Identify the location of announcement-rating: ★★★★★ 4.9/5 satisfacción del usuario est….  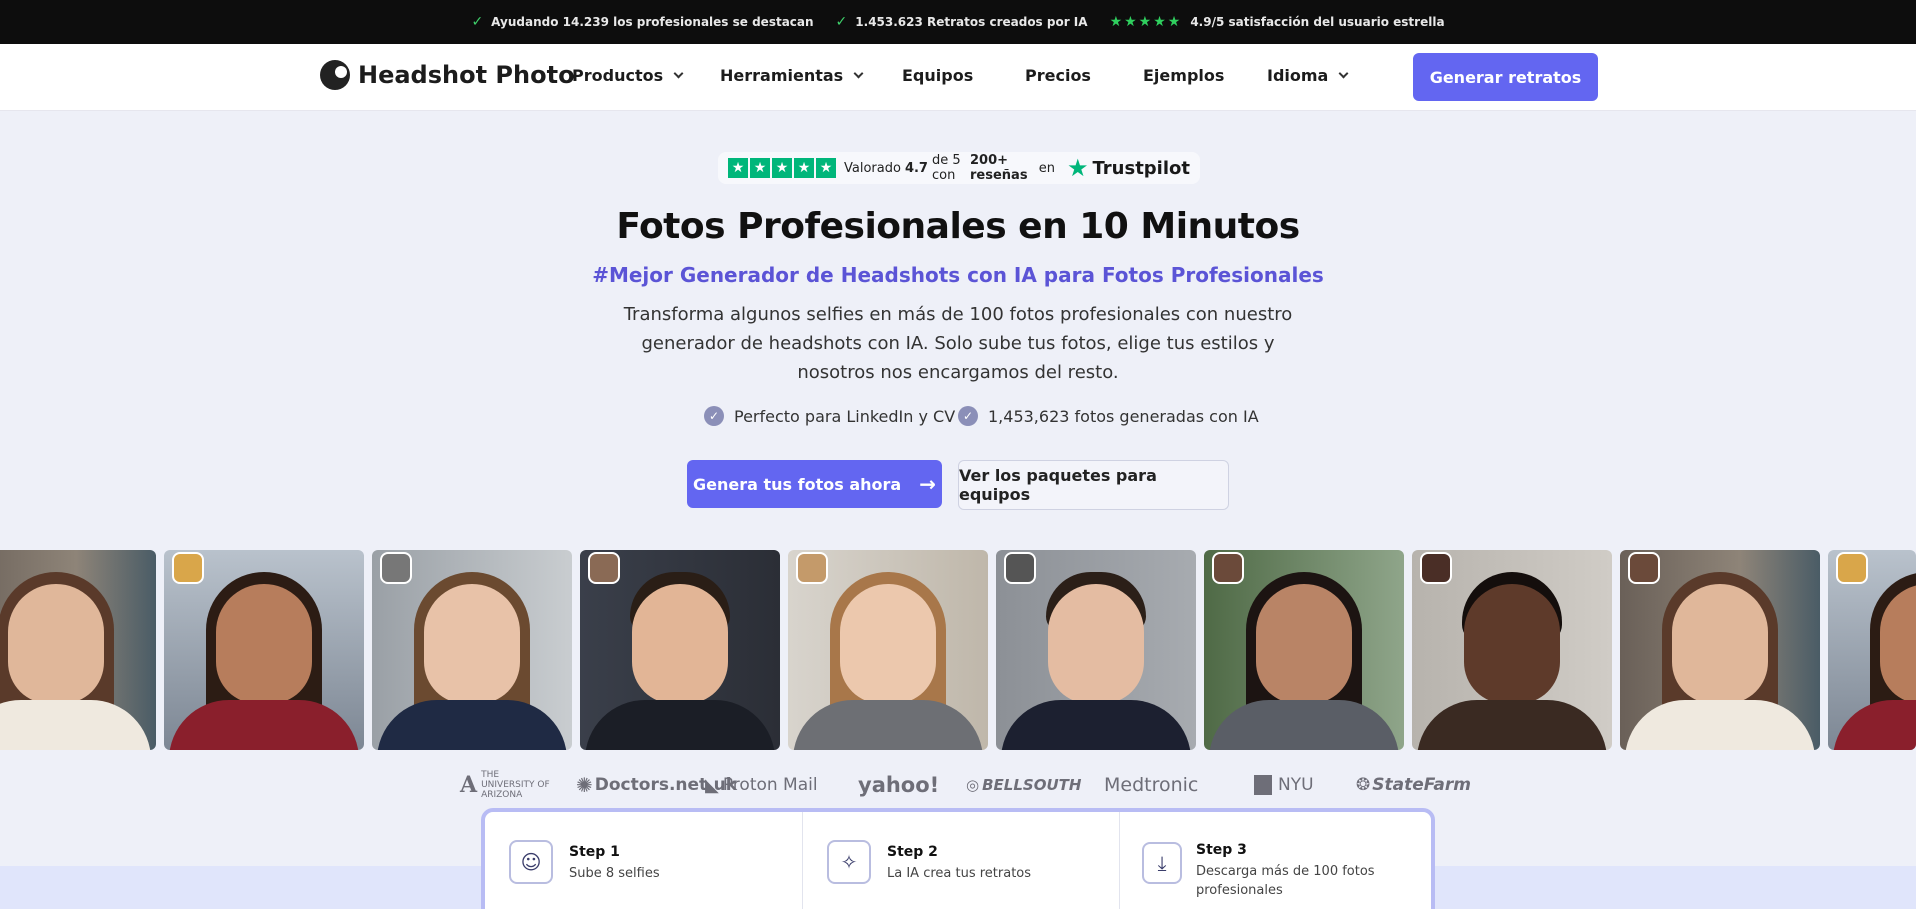
(1277, 22).